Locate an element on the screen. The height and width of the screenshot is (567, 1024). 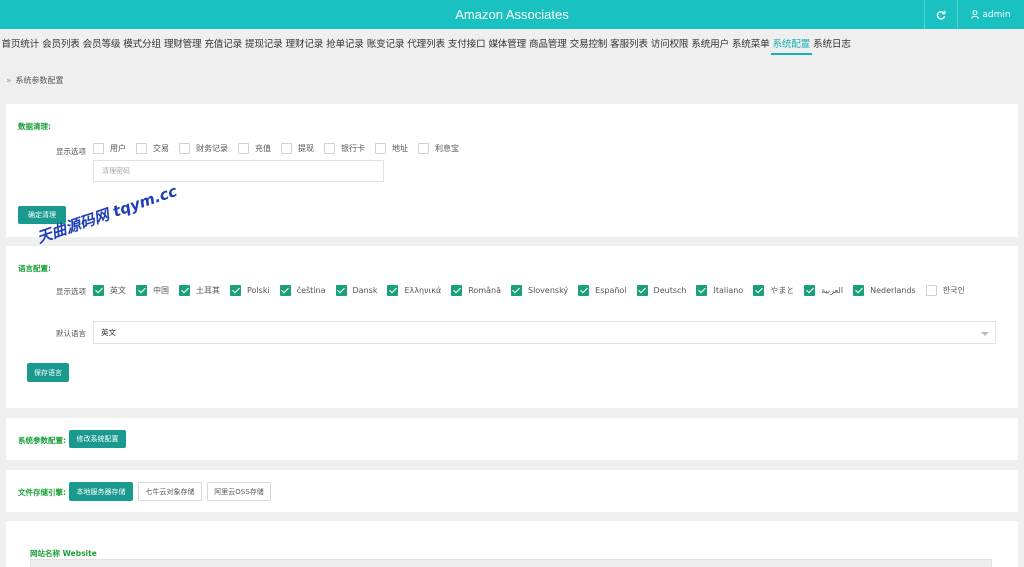
nav-item: 系统配置 is located at coordinates (791, 45).